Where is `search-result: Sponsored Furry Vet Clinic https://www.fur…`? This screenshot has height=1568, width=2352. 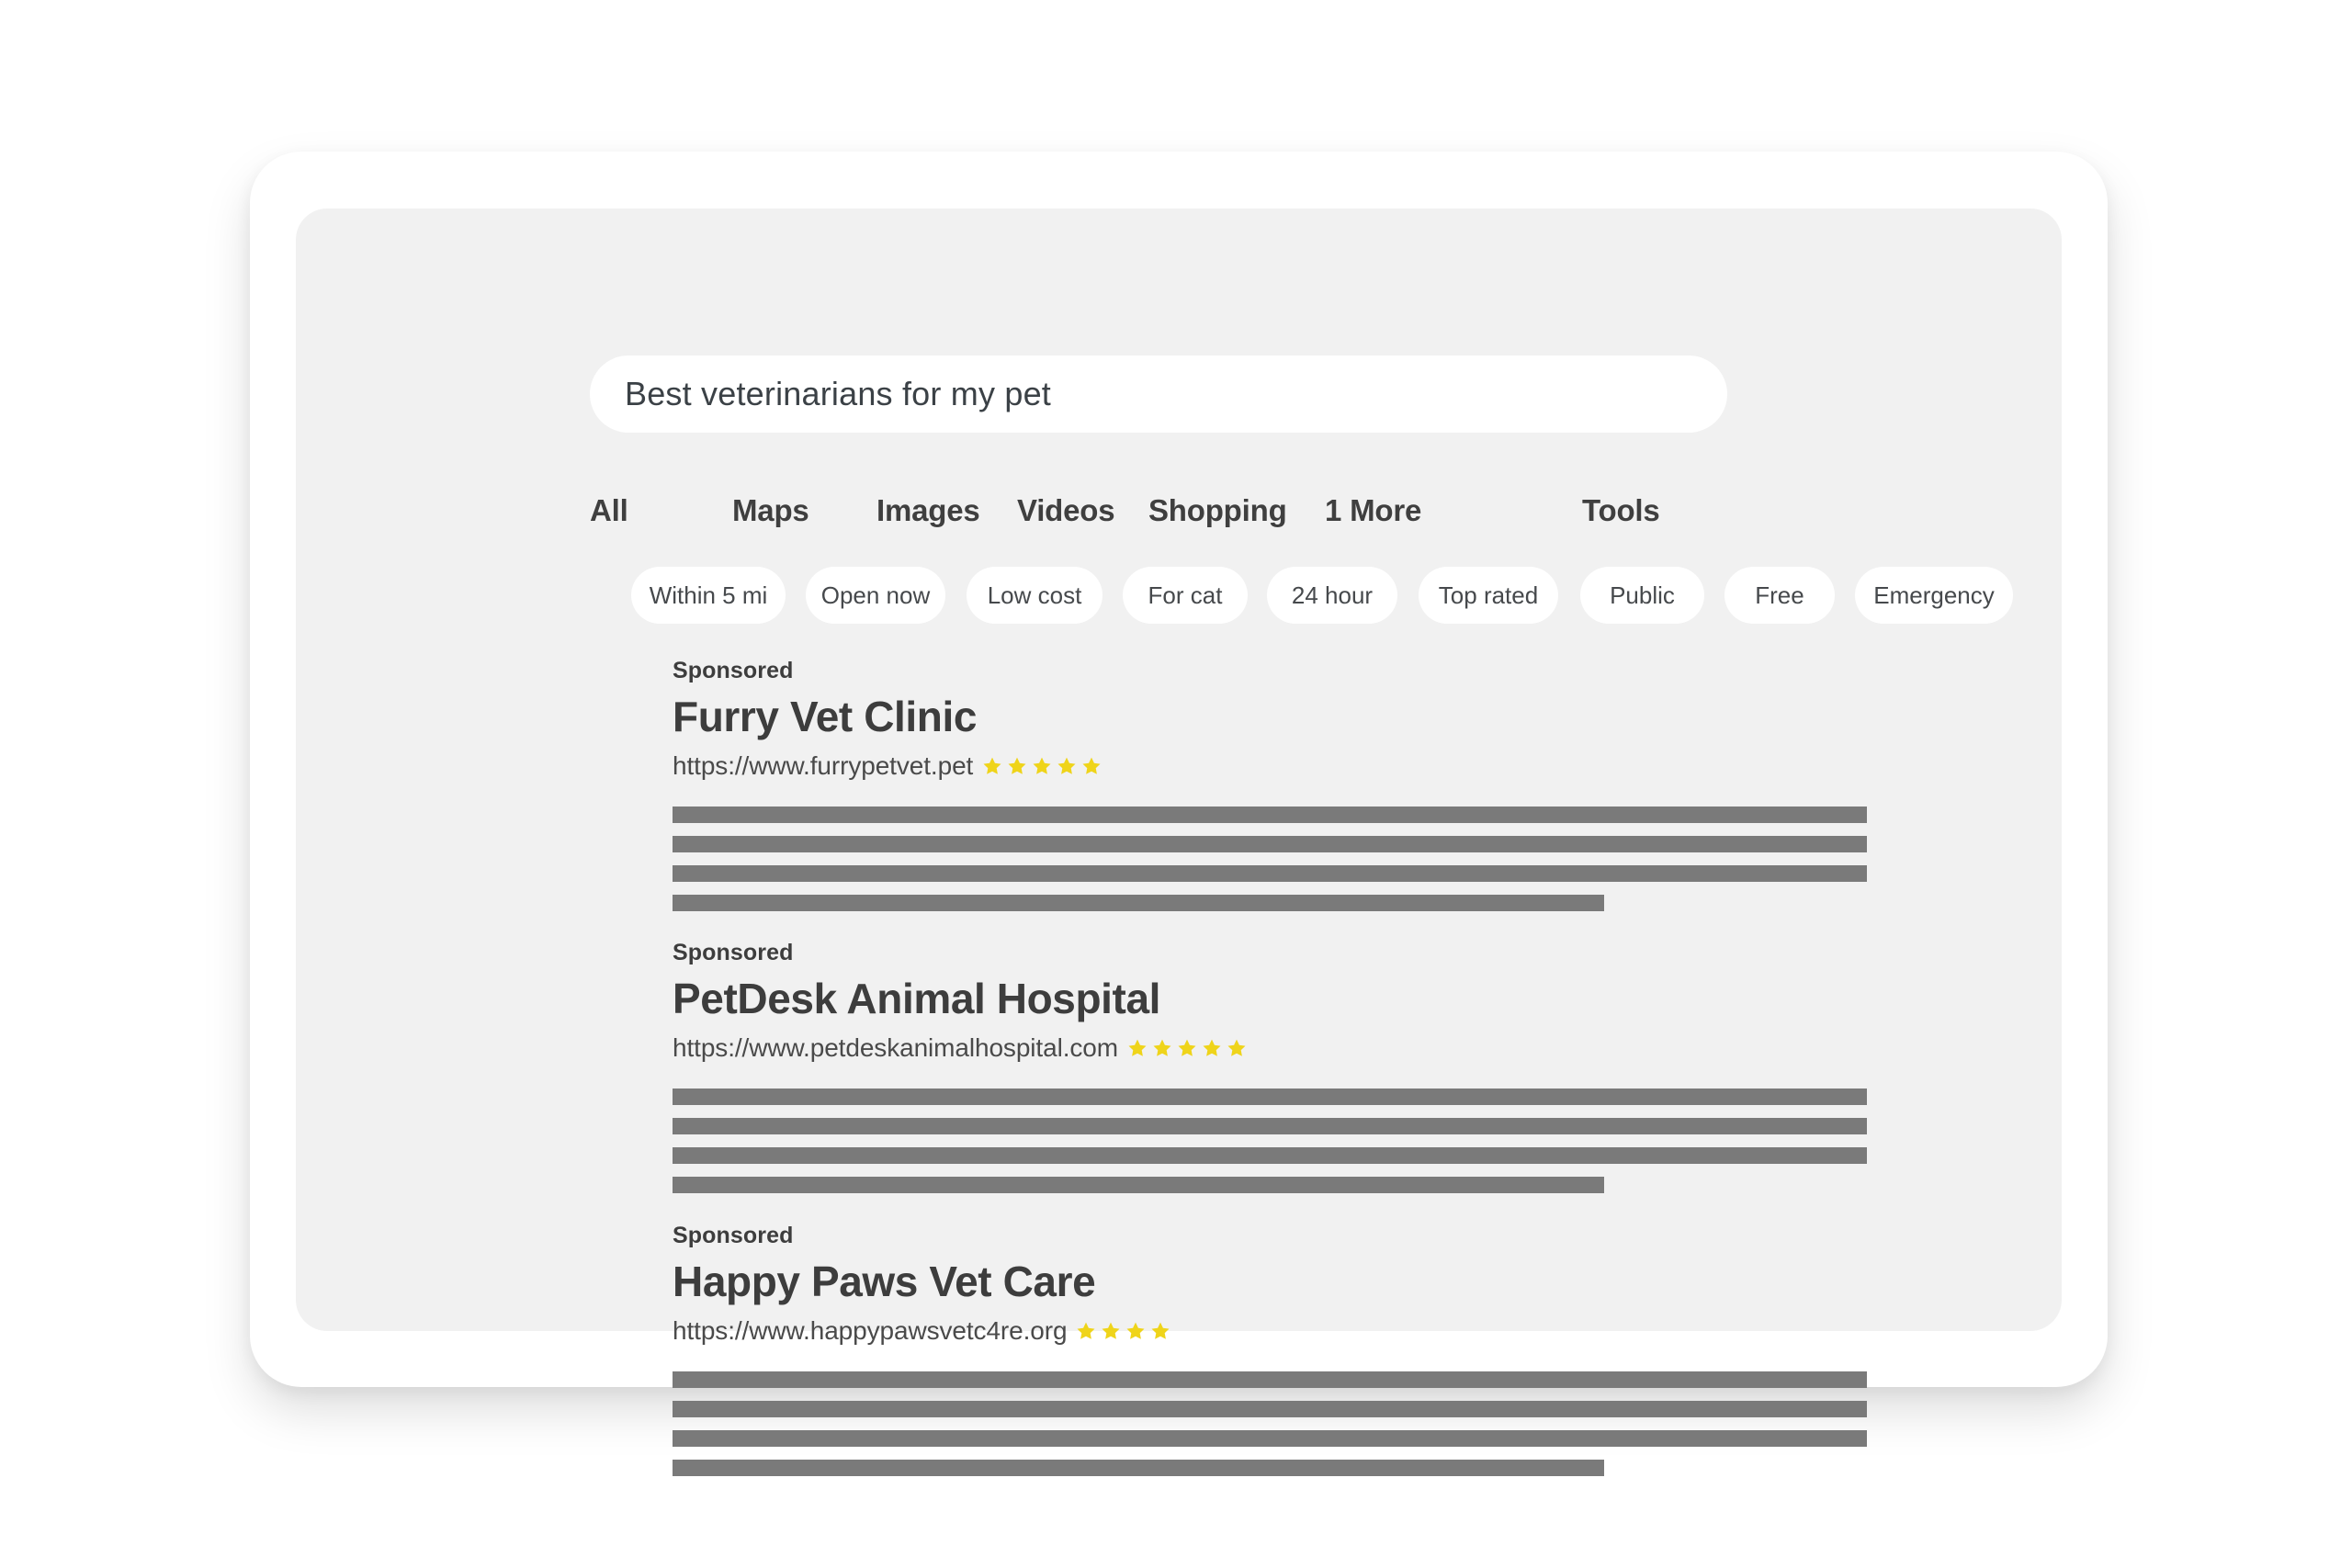
search-result: Sponsored Furry Vet Clinic https://www.fur… is located at coordinates (1270, 785).